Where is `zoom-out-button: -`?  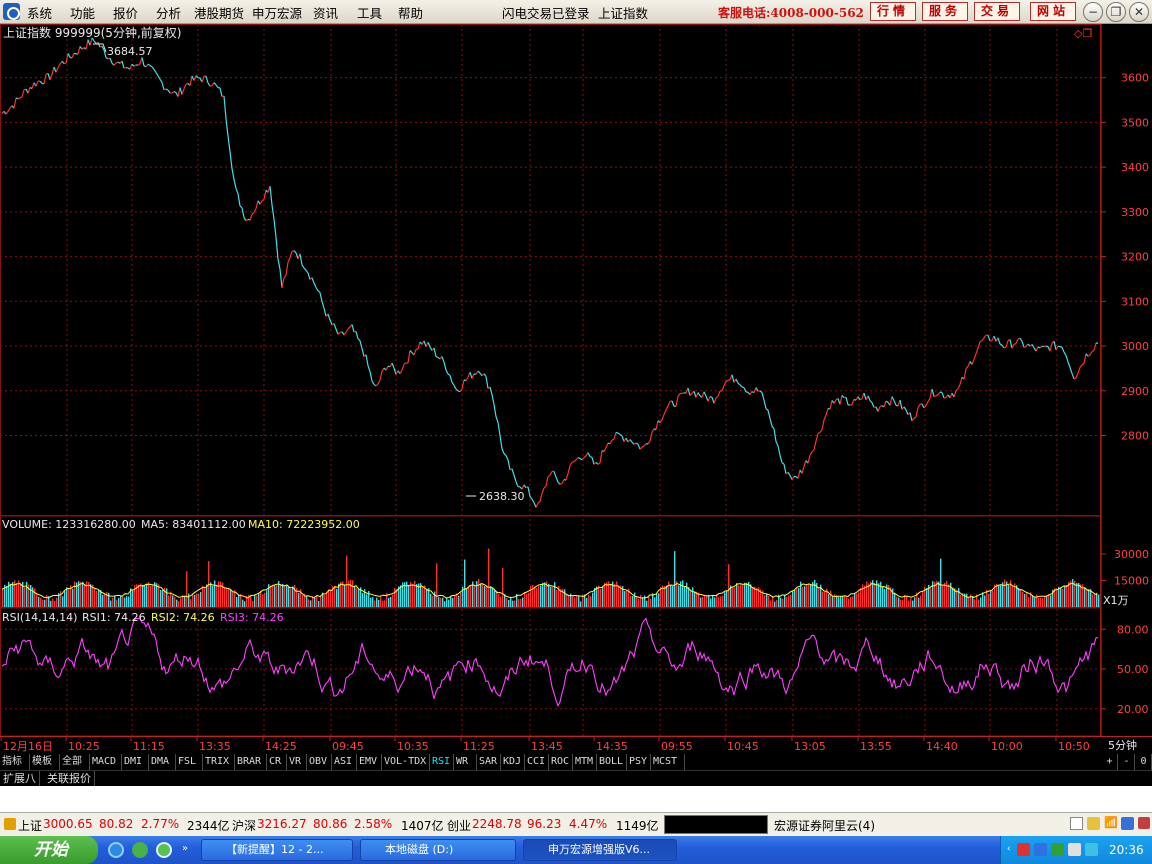
zoom-out-button: - is located at coordinates (1127, 762).